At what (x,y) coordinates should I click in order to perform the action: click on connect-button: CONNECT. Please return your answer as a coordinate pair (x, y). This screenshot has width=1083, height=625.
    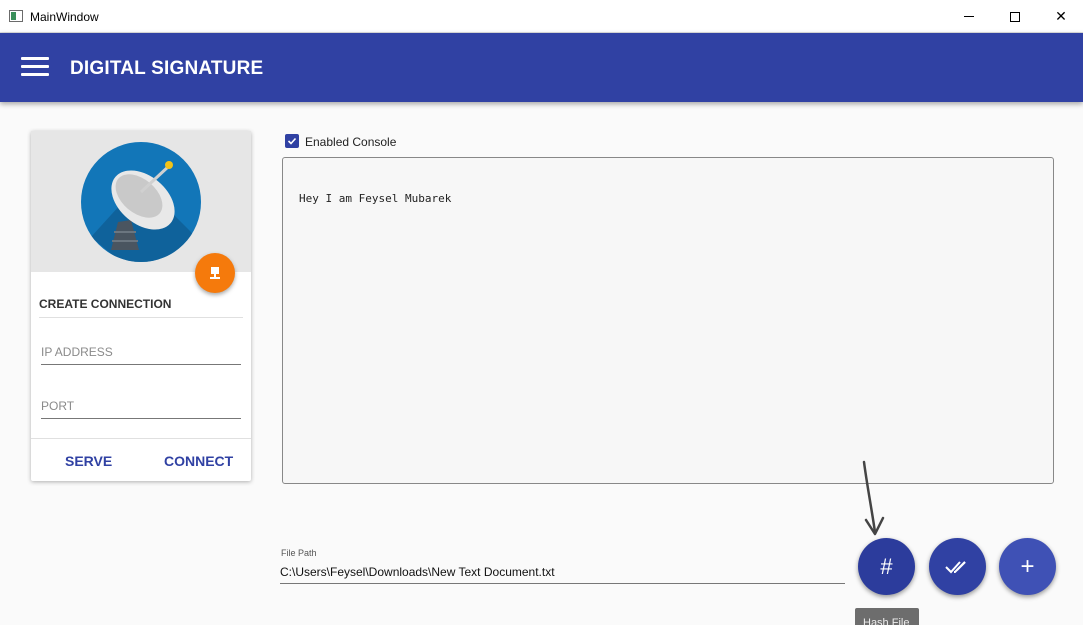
    Looking at the image, I should click on (198, 461).